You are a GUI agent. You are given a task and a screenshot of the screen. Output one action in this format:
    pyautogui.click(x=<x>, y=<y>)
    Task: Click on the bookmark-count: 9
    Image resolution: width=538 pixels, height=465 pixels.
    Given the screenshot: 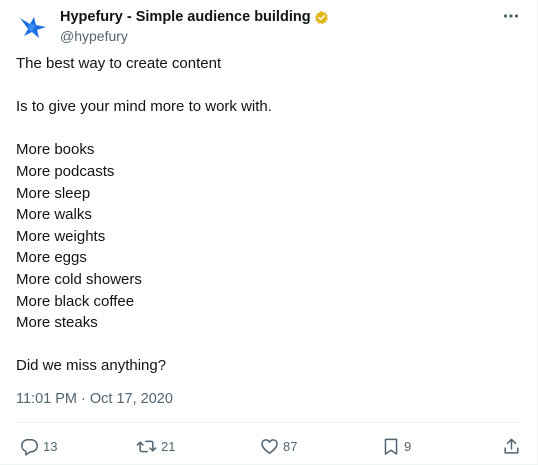 What is the action you would take?
    pyautogui.click(x=408, y=446)
    